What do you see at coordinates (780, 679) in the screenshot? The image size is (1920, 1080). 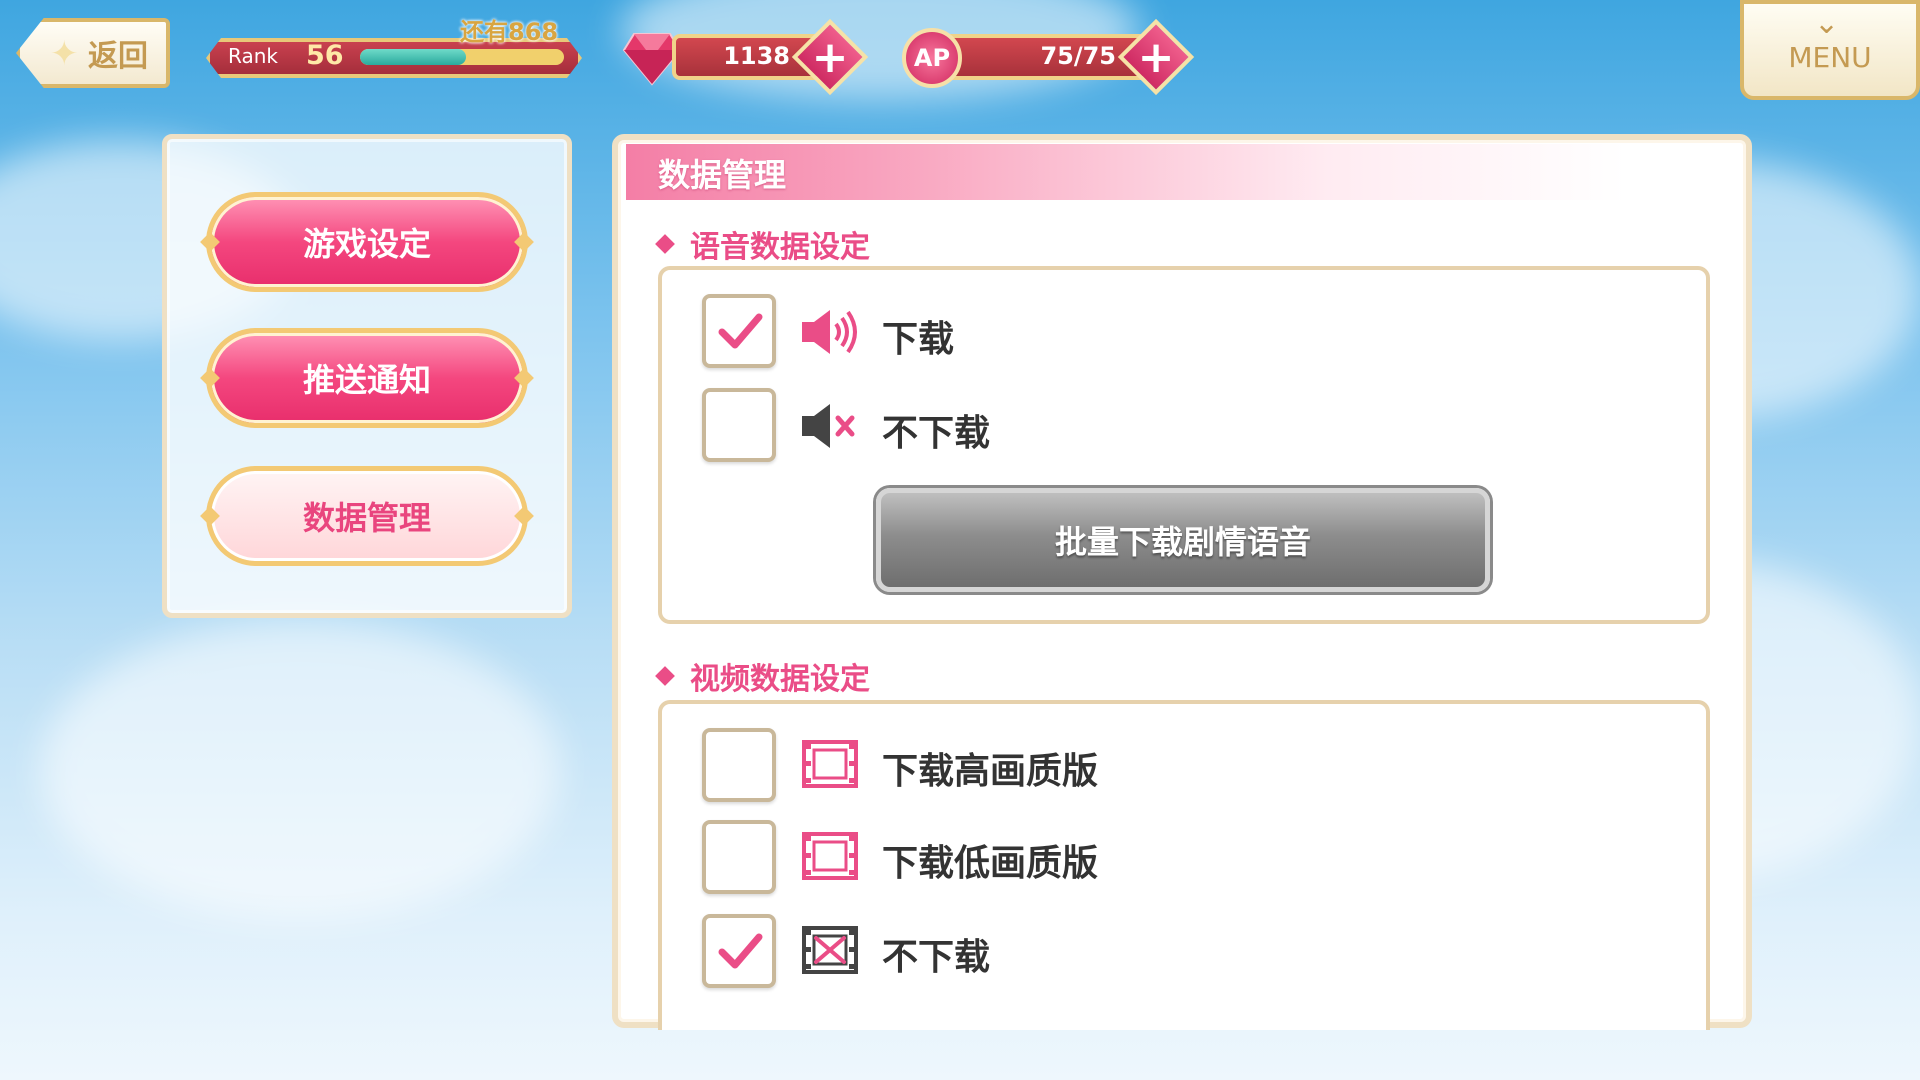 I see `video-heading-label: 视频数据设定` at bounding box center [780, 679].